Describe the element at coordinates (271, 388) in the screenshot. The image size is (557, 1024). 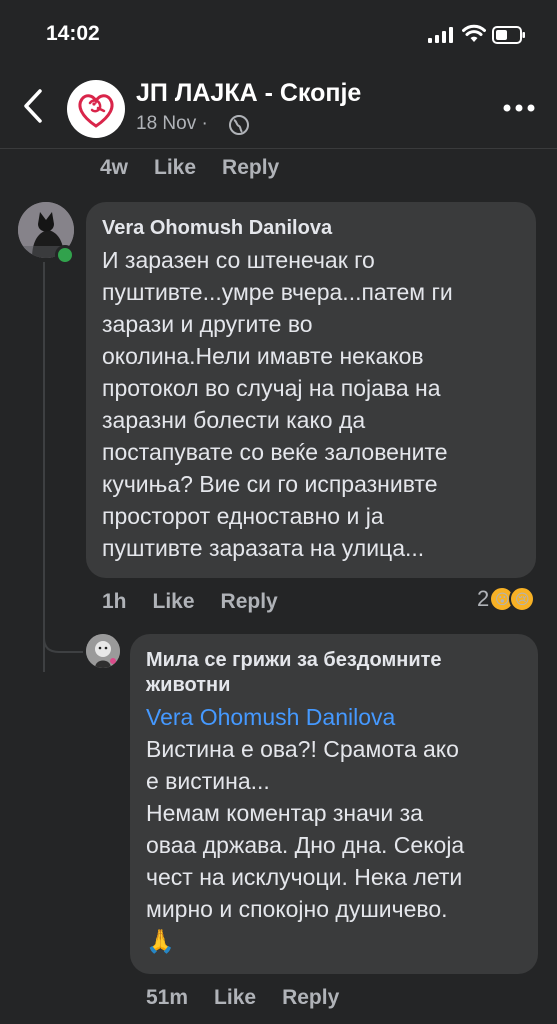
I see `comment-line: протокол во случај на појава на` at that location.